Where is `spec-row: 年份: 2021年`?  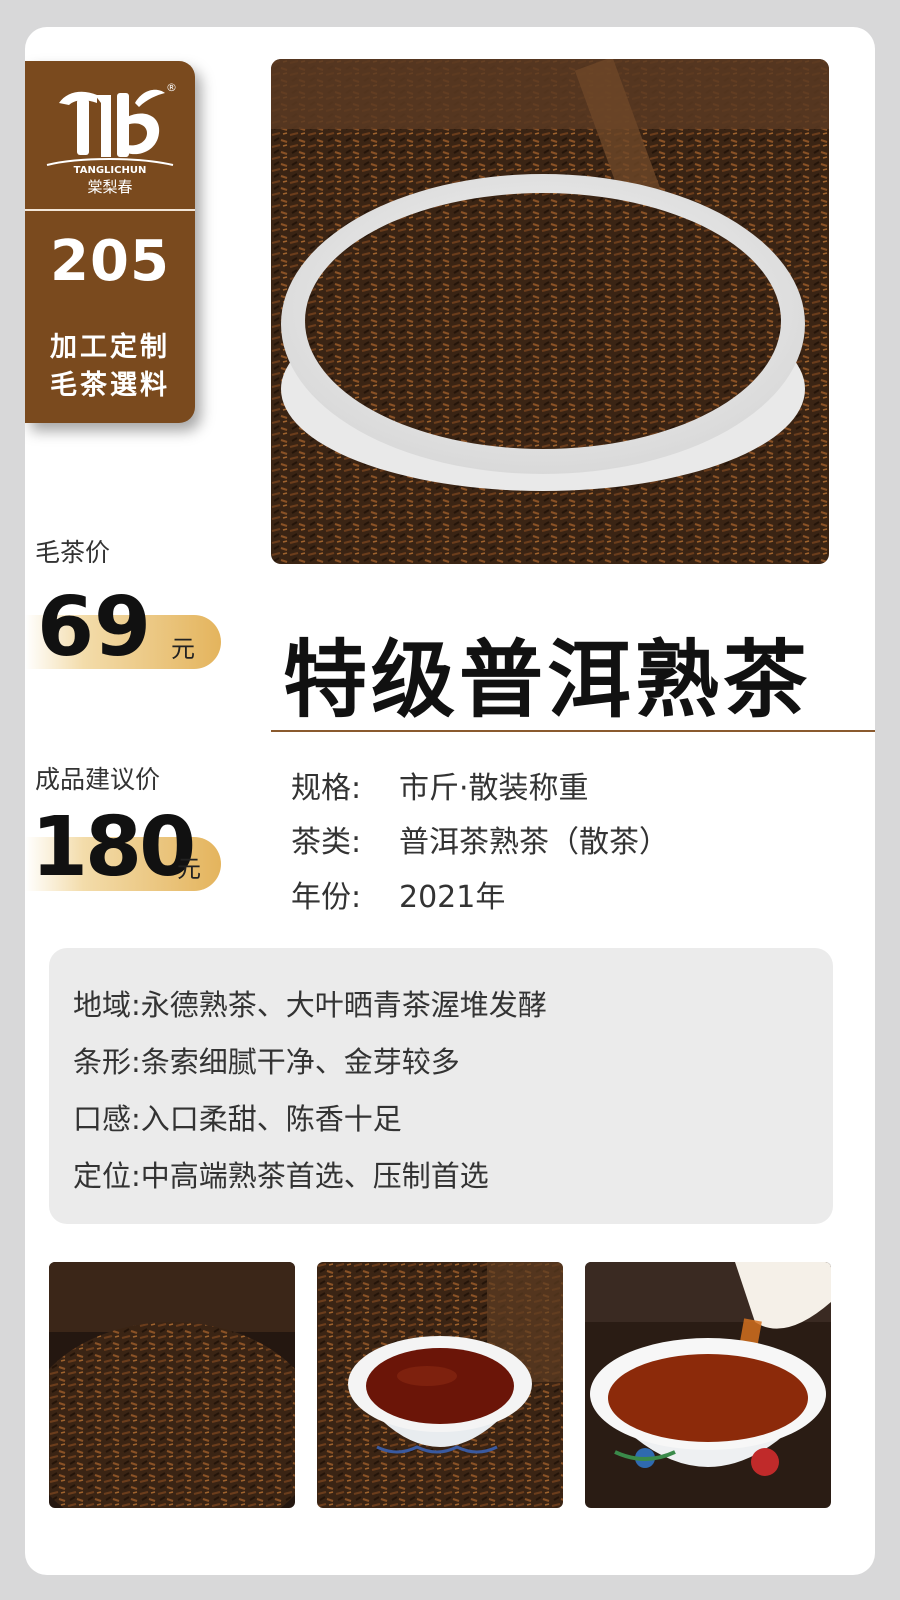 spec-row: 年份: 2021年 is located at coordinates (398, 894).